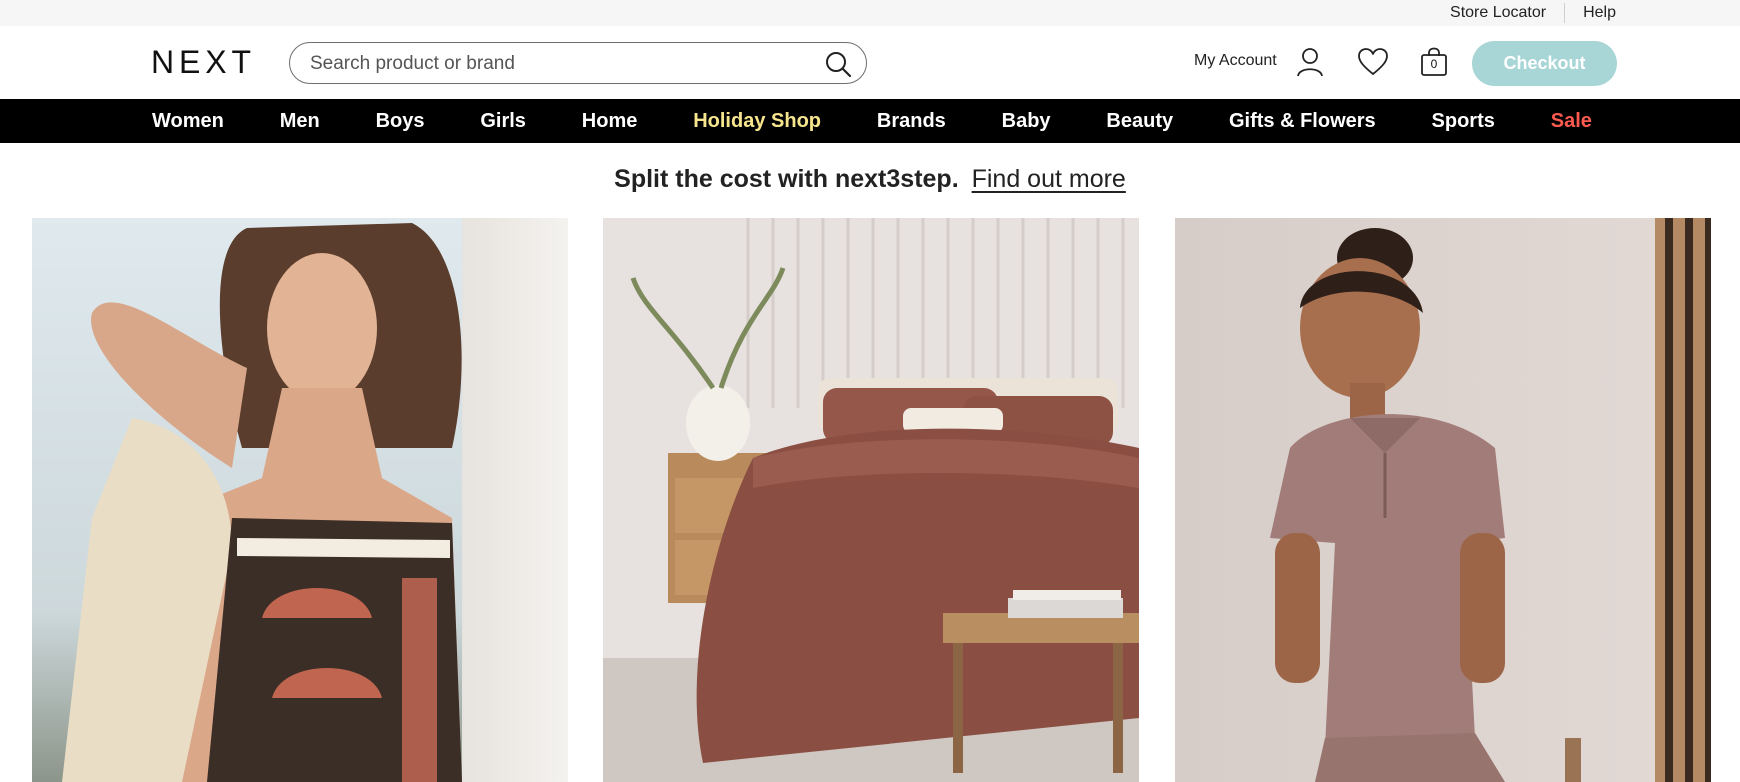 The width and height of the screenshot is (1740, 782). I want to click on nav-item-home: Home, so click(610, 121).